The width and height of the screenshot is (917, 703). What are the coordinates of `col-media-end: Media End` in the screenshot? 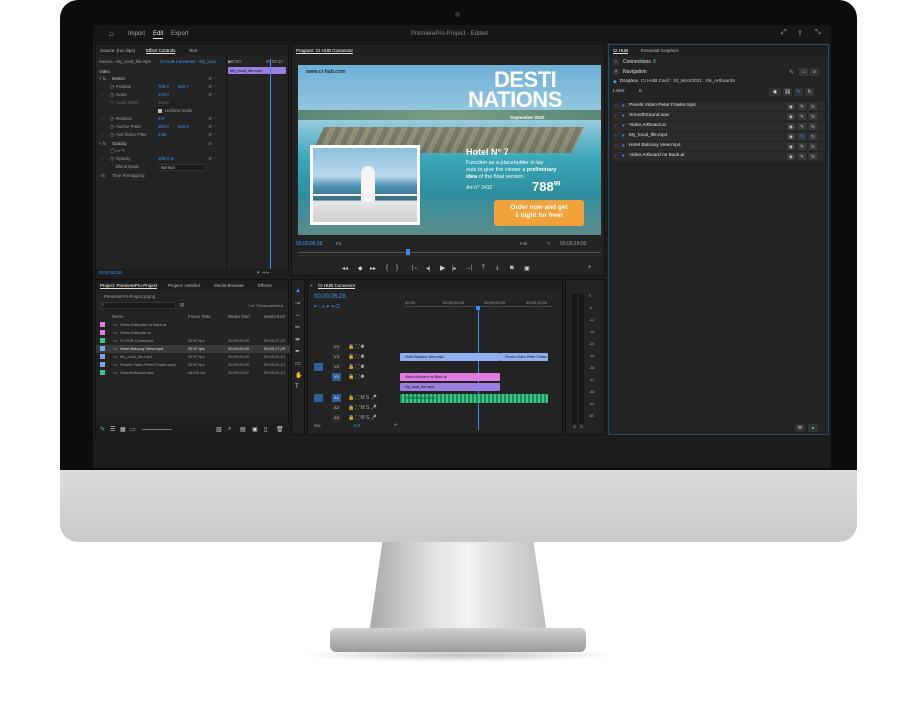 It's located at (274, 317).